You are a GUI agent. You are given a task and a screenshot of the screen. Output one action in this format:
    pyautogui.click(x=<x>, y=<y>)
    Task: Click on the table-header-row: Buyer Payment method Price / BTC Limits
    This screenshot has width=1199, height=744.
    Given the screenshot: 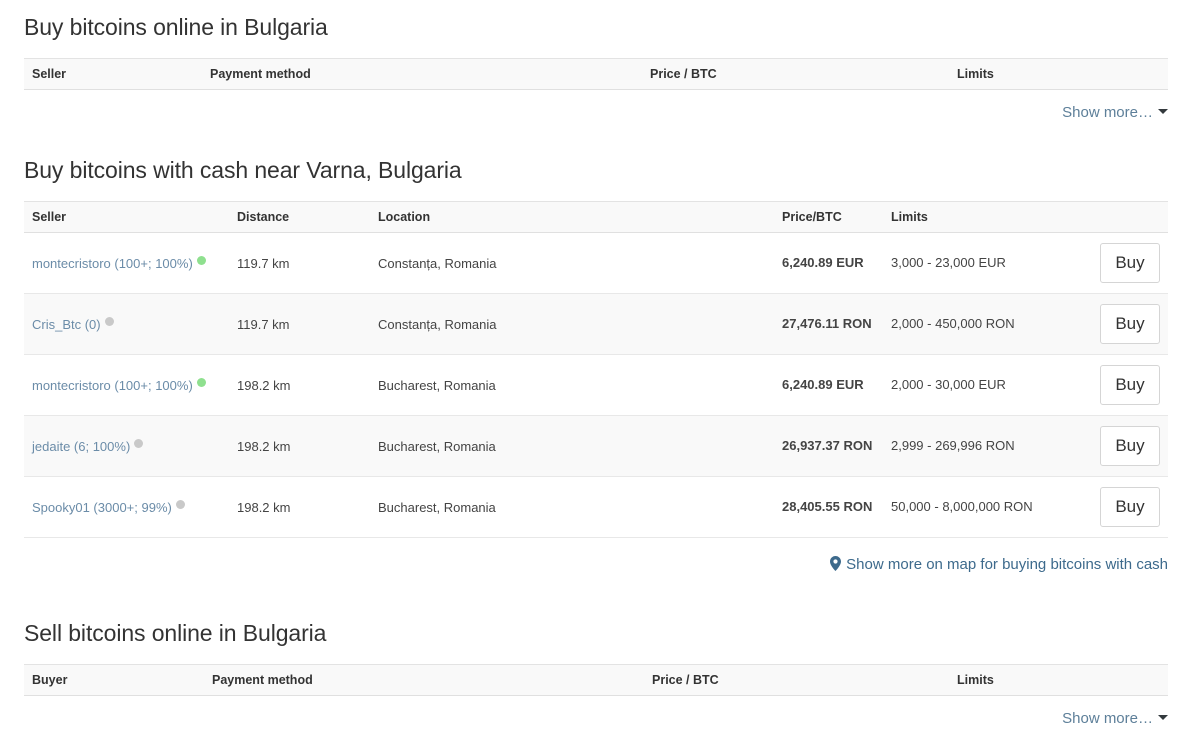 What is the action you would take?
    pyautogui.click(x=596, y=680)
    